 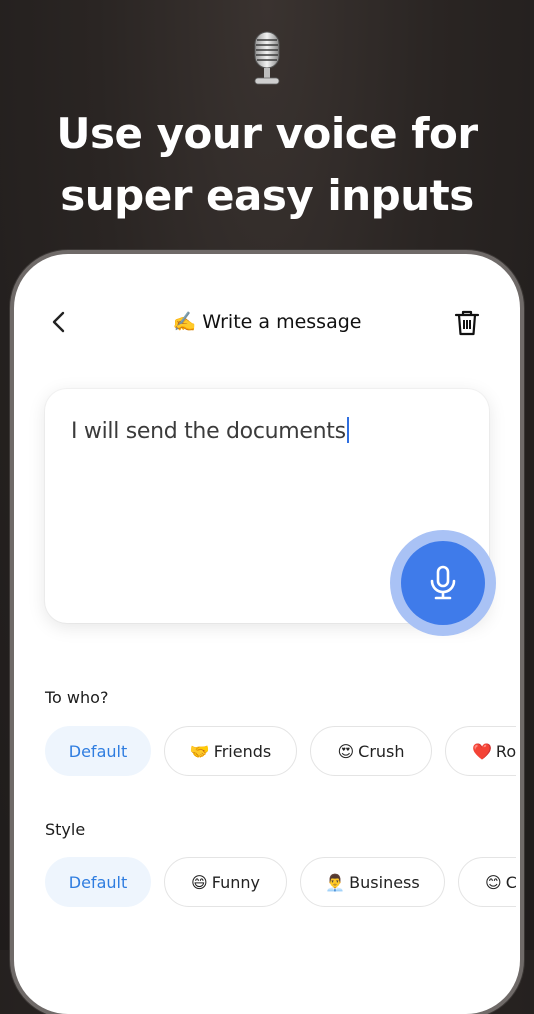 What do you see at coordinates (199, 882) in the screenshot?
I see `grinning-face-icon: 😄` at bounding box center [199, 882].